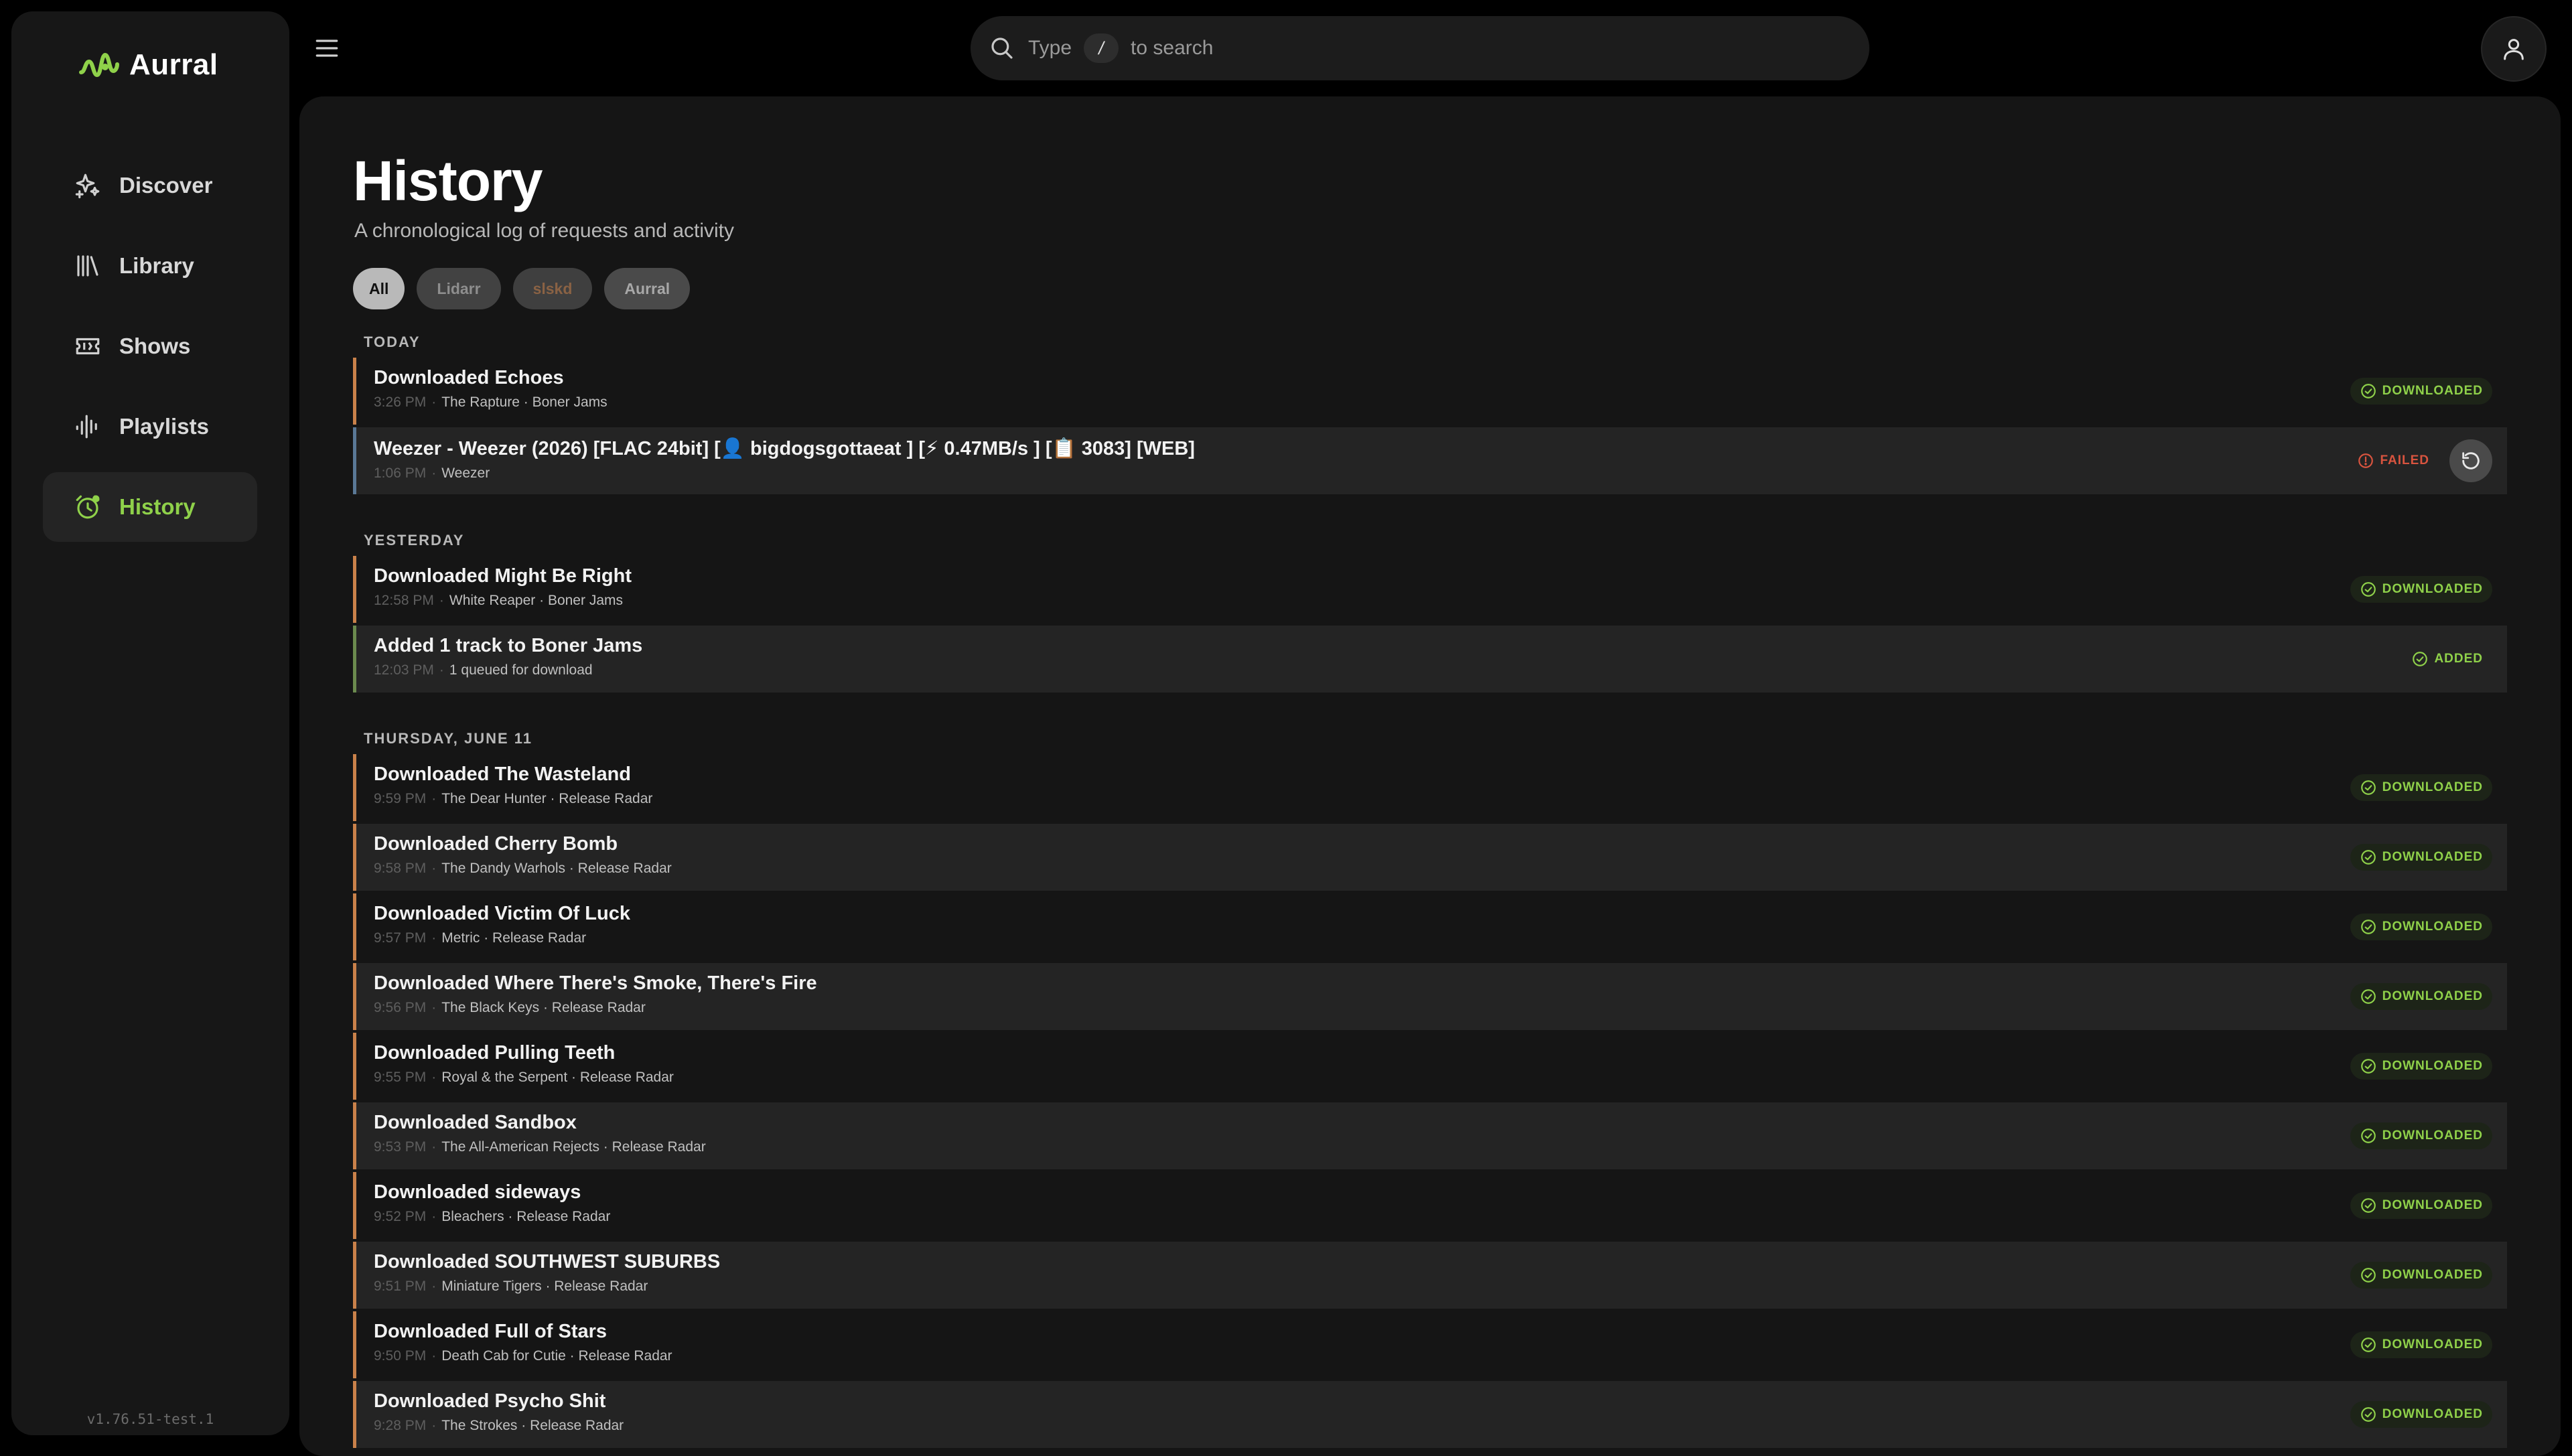  What do you see at coordinates (495, 1053) in the screenshot?
I see `row-title: Downloaded Pulling Teeth` at bounding box center [495, 1053].